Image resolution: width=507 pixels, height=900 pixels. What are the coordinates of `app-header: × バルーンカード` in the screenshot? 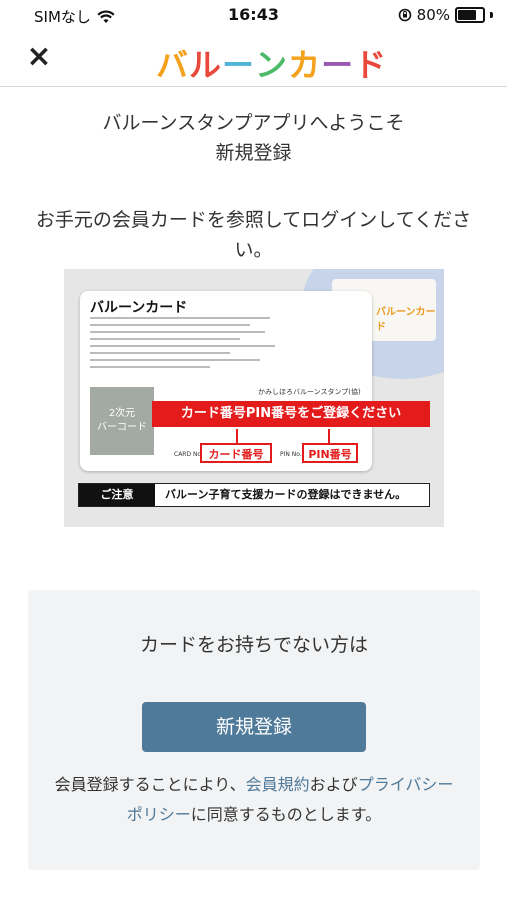 It's located at (253, 58).